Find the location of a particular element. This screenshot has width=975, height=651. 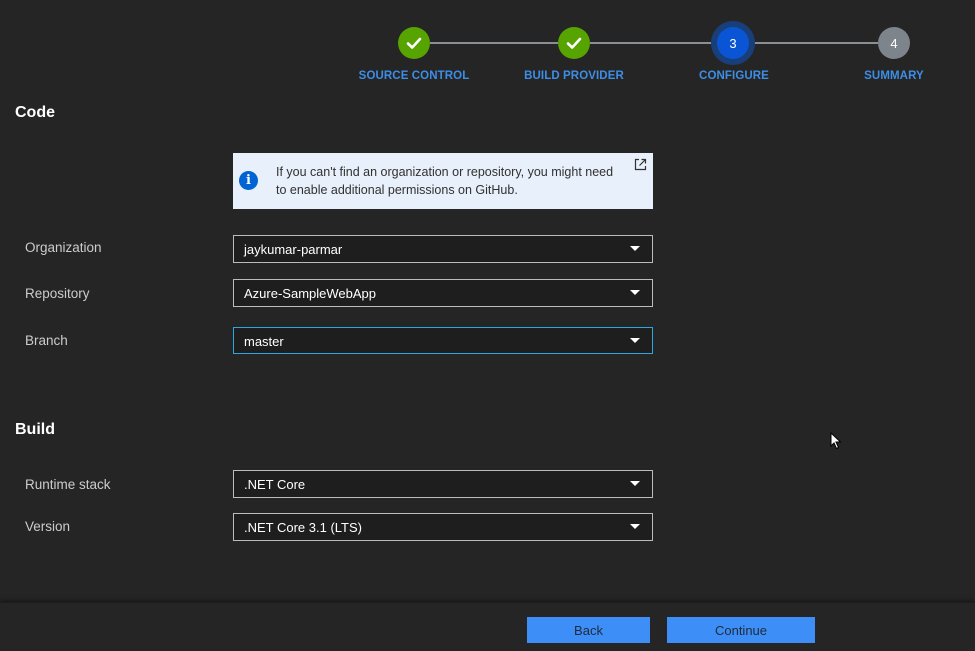

repository-dropdown: Azure-SampleWebApp is located at coordinates (443, 293).